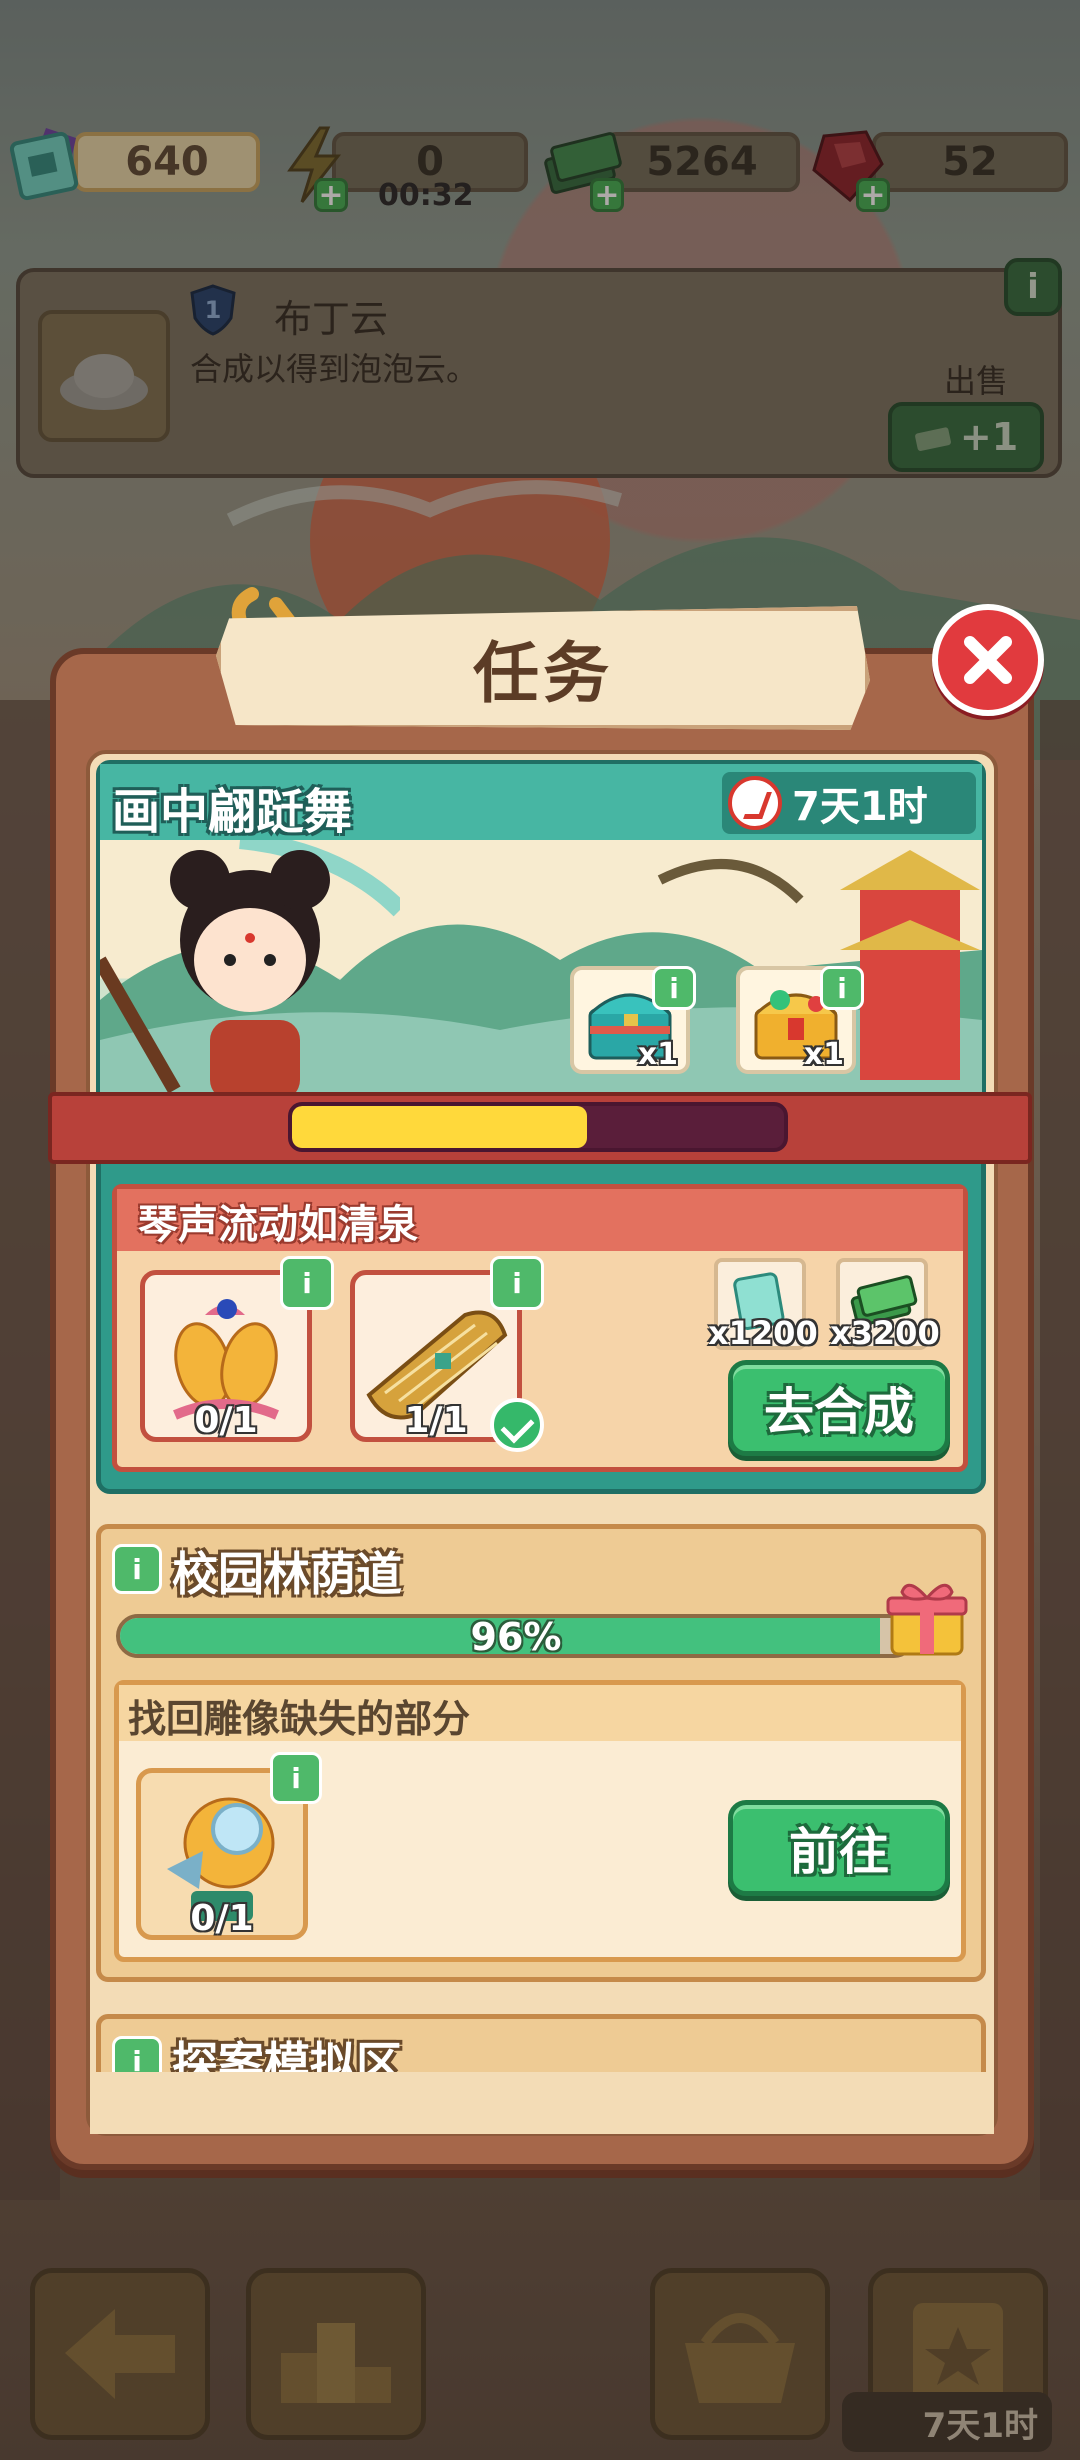 This screenshot has width=1080, height=2460. I want to click on quest-reward-cash: x3200, so click(885, 1305).